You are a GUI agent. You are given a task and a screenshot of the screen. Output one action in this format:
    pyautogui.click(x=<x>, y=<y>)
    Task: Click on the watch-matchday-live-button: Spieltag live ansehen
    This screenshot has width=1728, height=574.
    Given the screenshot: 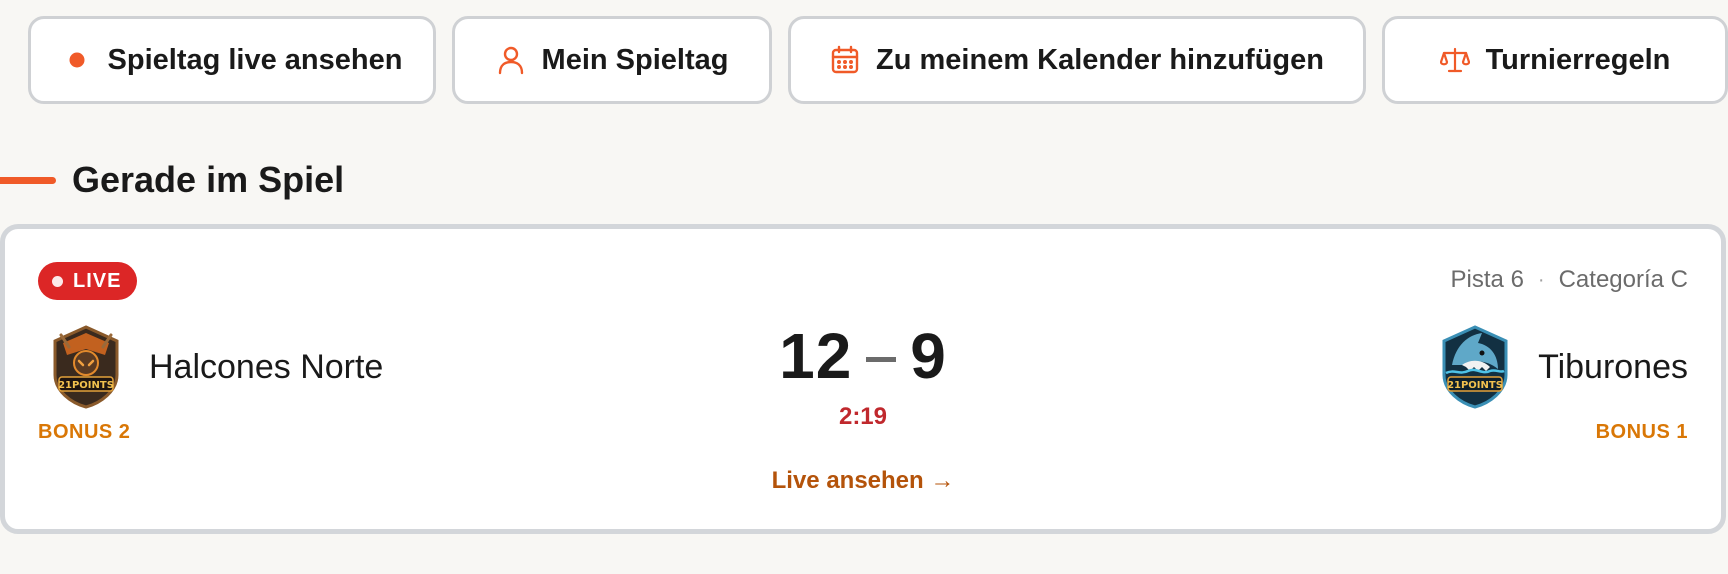 What is the action you would take?
    pyautogui.click(x=232, y=60)
    